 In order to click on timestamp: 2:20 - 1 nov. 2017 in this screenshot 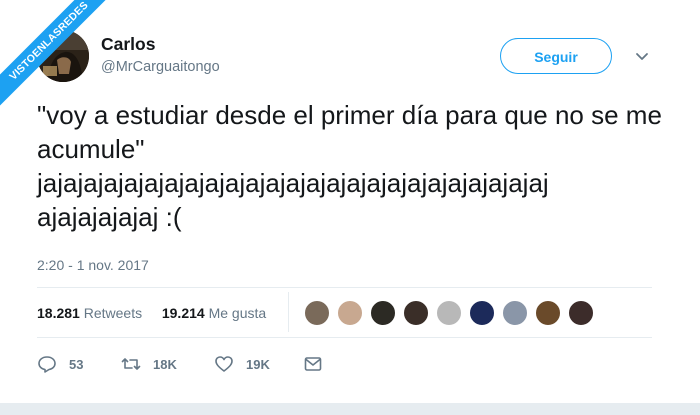, I will do `click(93, 265)`.